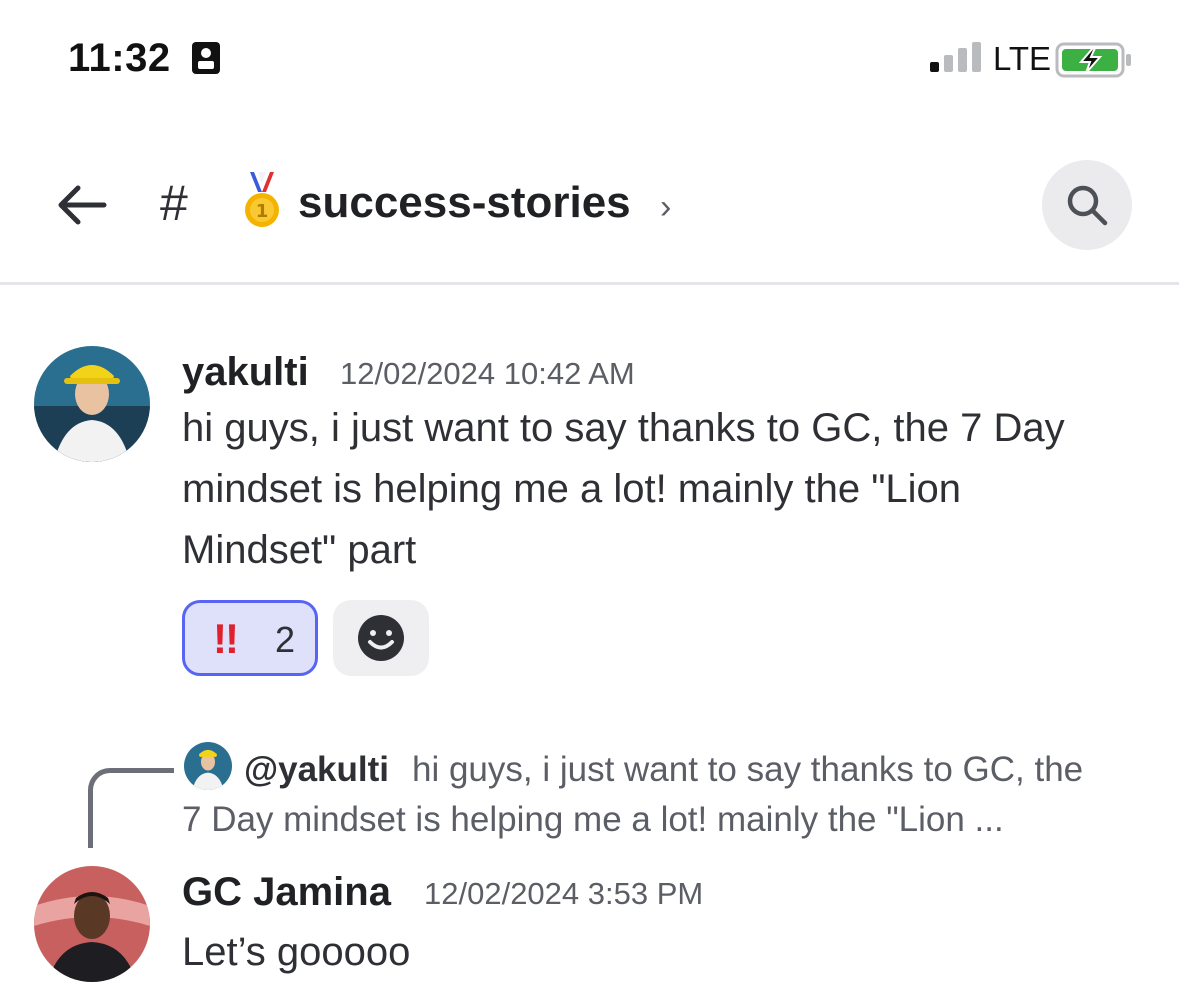 The height and width of the screenshot is (994, 1179). Describe the element at coordinates (955, 57) in the screenshot. I see `signal-icon` at that location.